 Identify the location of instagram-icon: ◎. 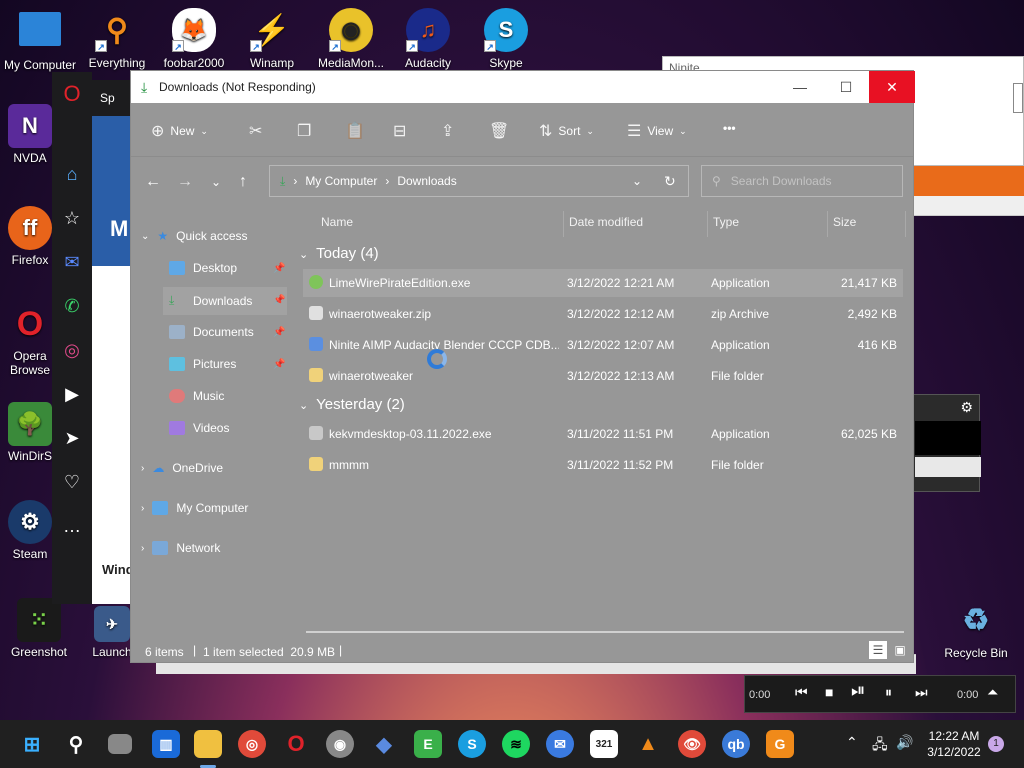
(72, 350).